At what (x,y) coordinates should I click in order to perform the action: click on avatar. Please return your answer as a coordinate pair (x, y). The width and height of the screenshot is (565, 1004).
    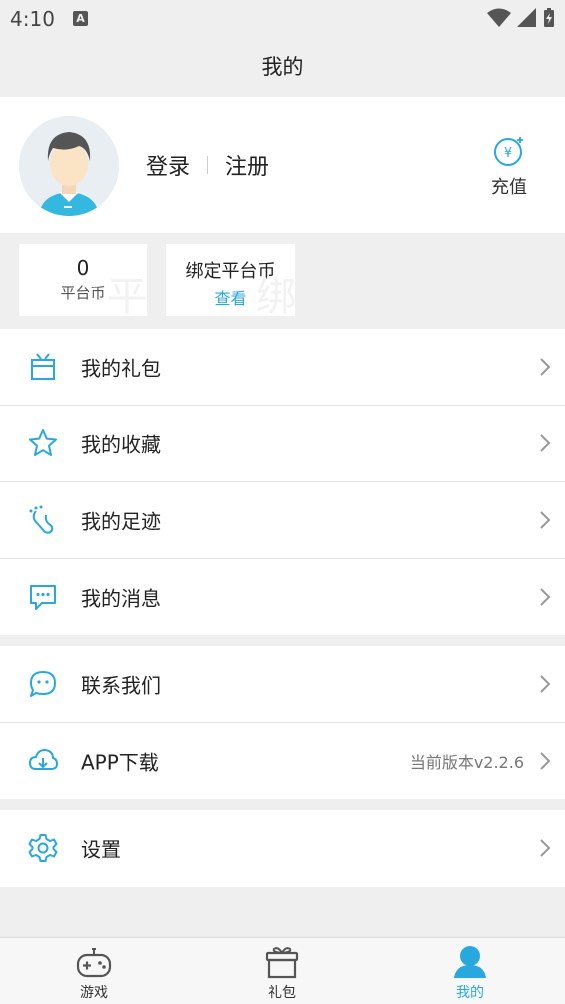
    Looking at the image, I should click on (69, 166).